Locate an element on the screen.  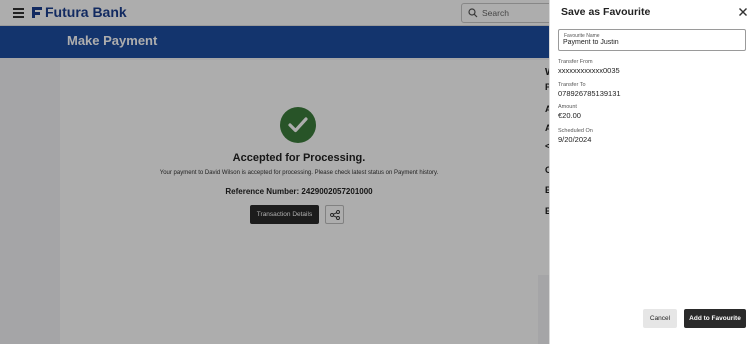
favourite-name-field: Favourite Name is located at coordinates (652, 40).